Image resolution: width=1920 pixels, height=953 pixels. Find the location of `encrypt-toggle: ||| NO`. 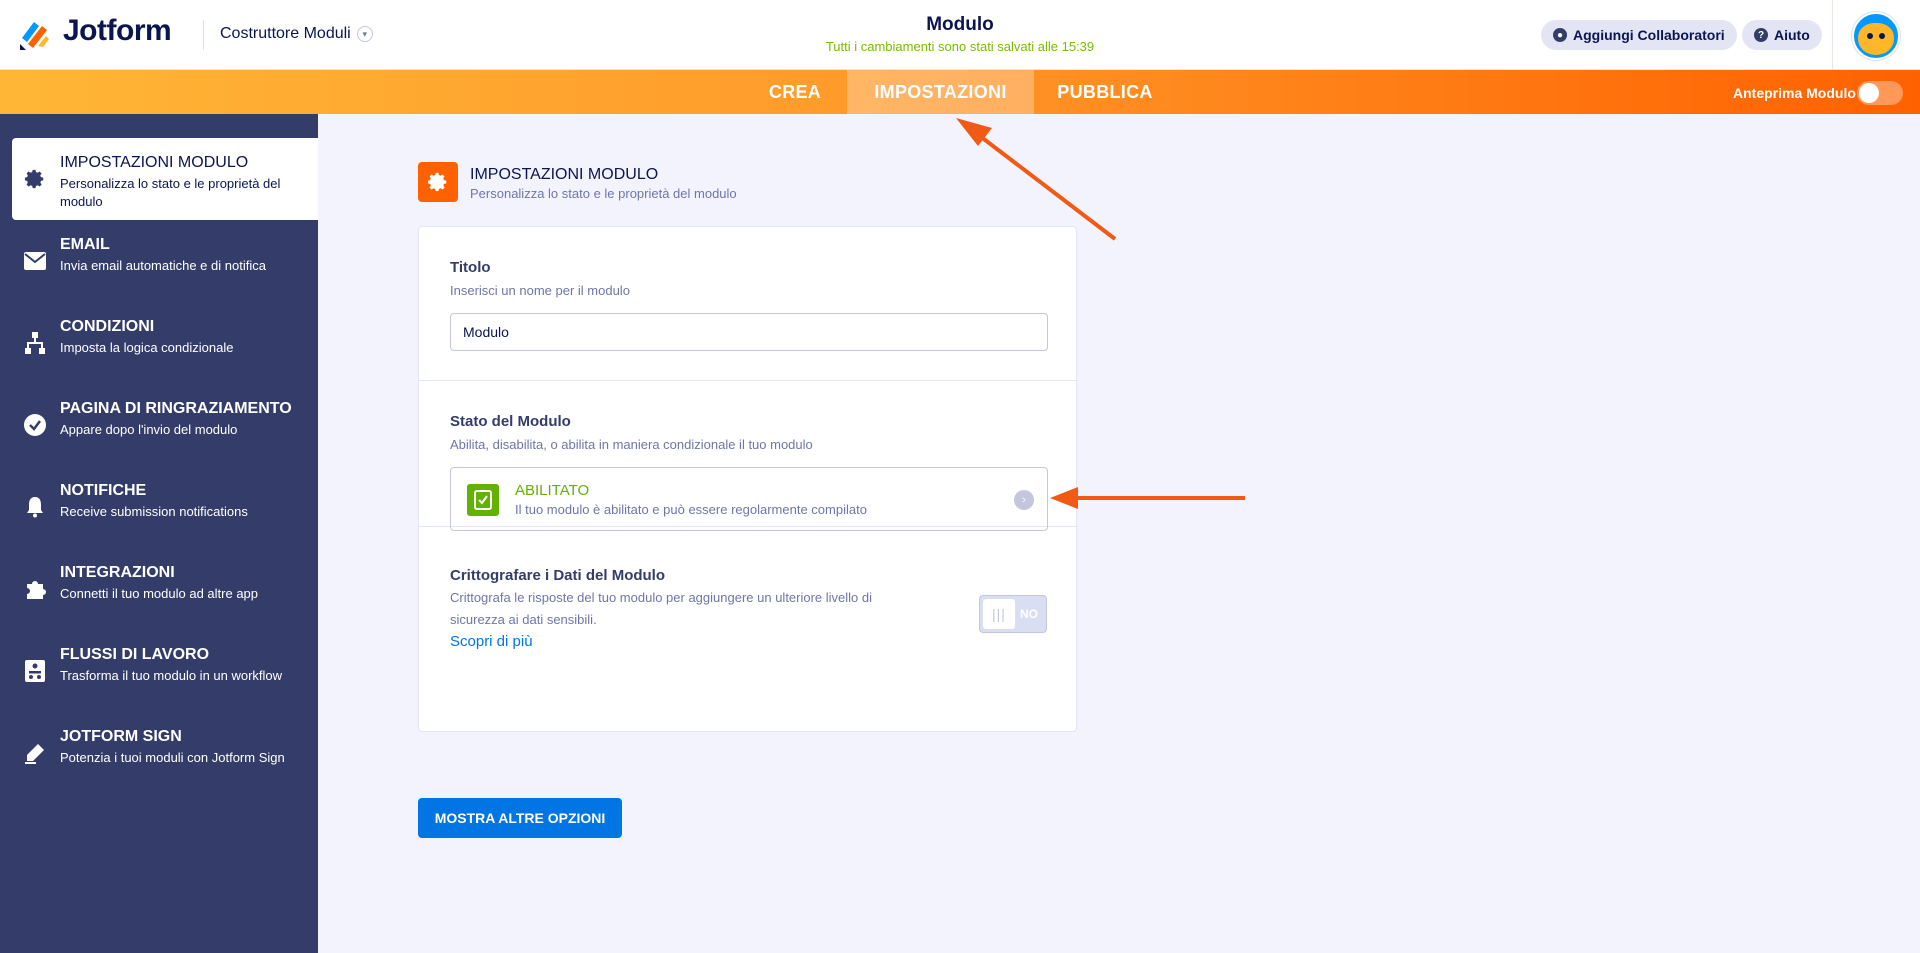

encrypt-toggle: ||| NO is located at coordinates (1013, 614).